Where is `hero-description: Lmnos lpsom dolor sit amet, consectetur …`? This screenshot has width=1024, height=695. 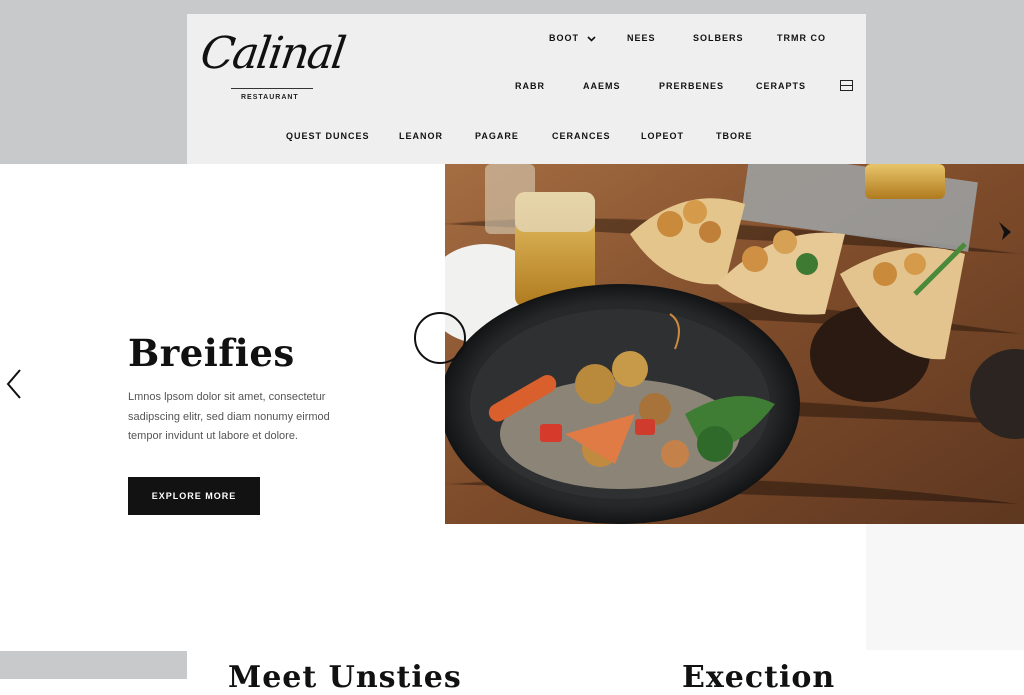
hero-description: Lmnos lpsom dolor sit amet, consectetur … is located at coordinates (229, 416).